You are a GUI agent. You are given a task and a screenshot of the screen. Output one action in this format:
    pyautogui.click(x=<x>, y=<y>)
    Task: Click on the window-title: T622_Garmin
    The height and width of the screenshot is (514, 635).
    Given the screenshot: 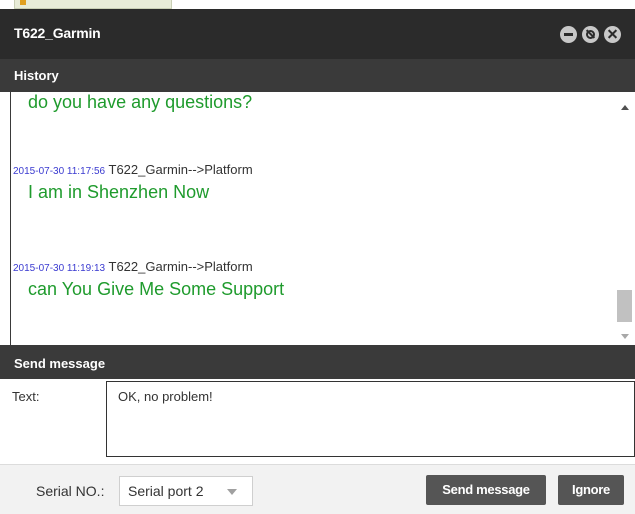 What is the action you would take?
    pyautogui.click(x=57, y=33)
    